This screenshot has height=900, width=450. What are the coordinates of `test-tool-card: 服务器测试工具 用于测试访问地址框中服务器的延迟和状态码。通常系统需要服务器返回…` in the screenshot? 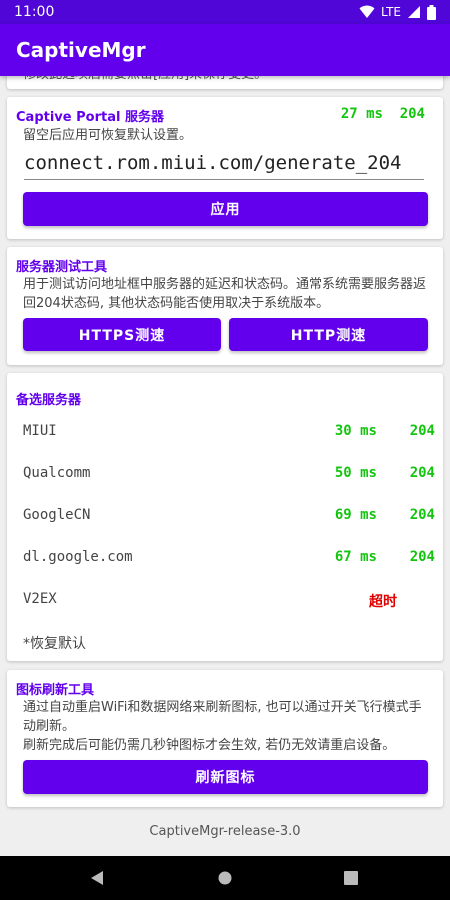 It's located at (225, 306).